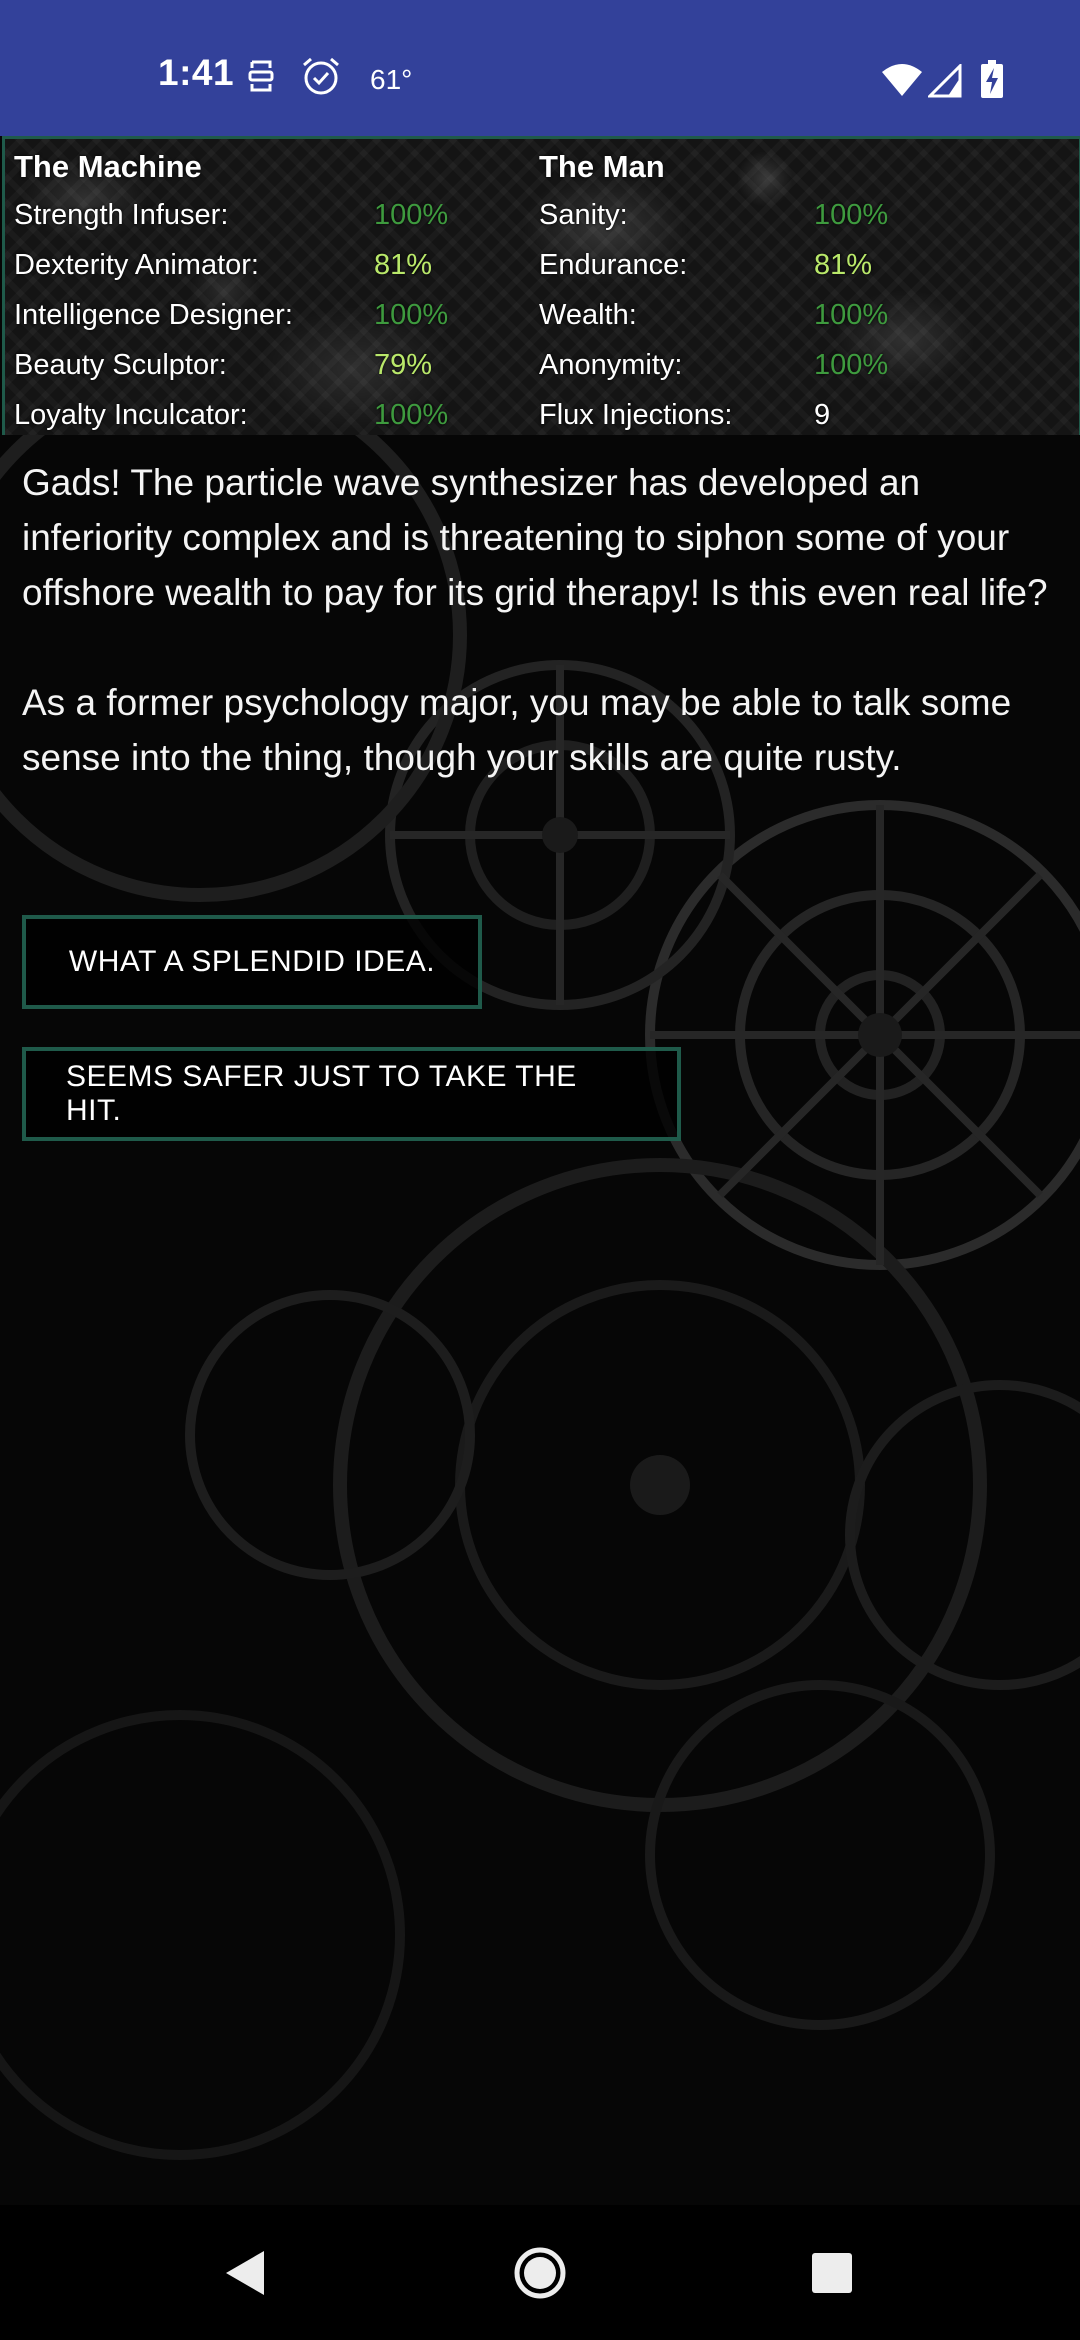 This screenshot has height=2340, width=1080. I want to click on stat-value-loyalty: 100%, so click(411, 415).